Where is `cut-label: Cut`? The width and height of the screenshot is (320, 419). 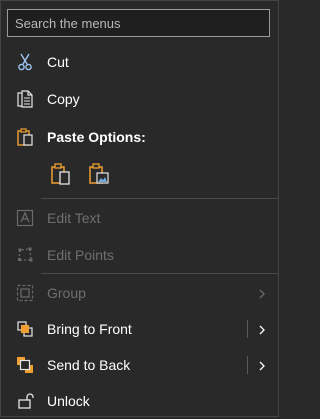
cut-label: Cut is located at coordinates (58, 62).